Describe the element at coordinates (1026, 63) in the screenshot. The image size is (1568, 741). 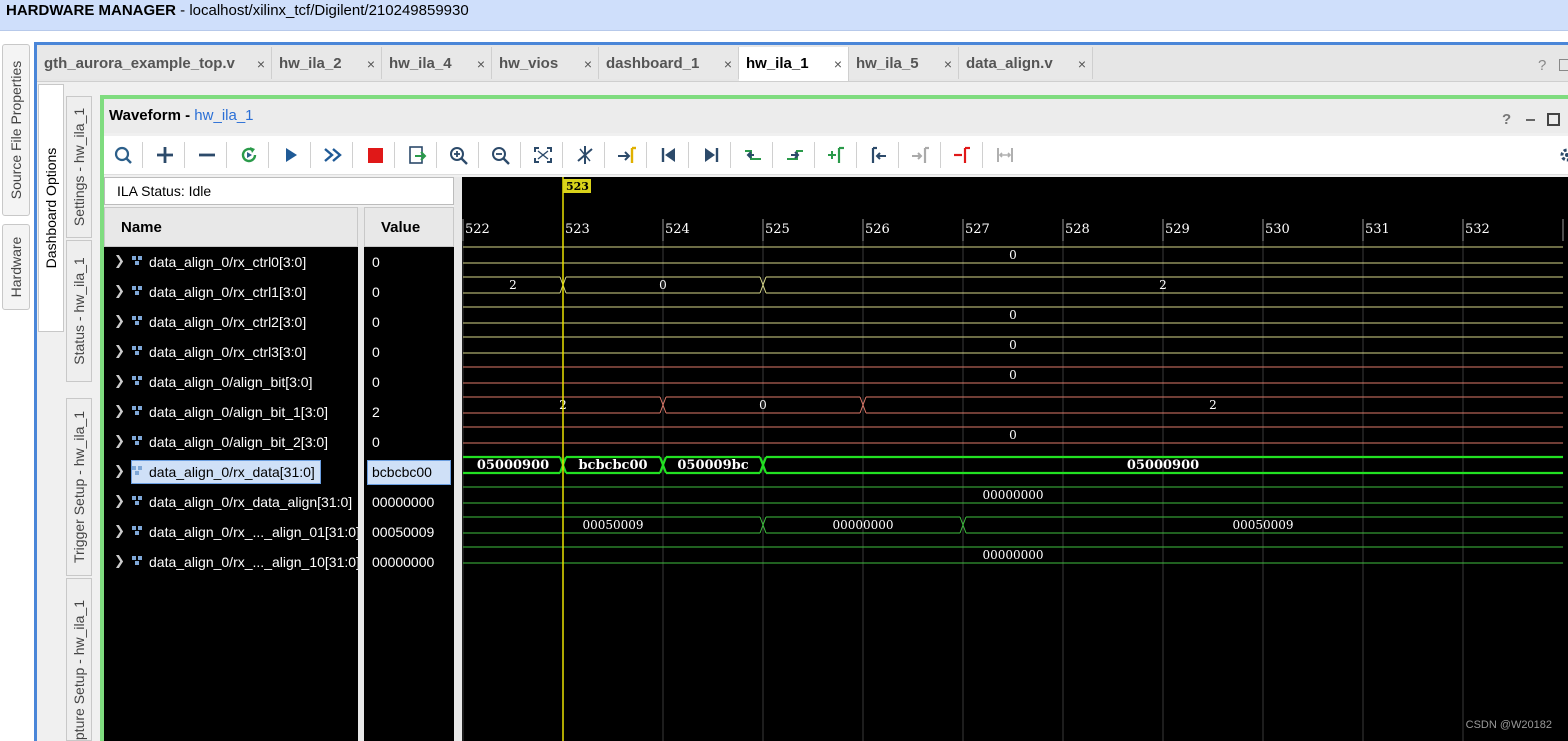
I see `tab-data-align-v: data_align.v ×` at that location.